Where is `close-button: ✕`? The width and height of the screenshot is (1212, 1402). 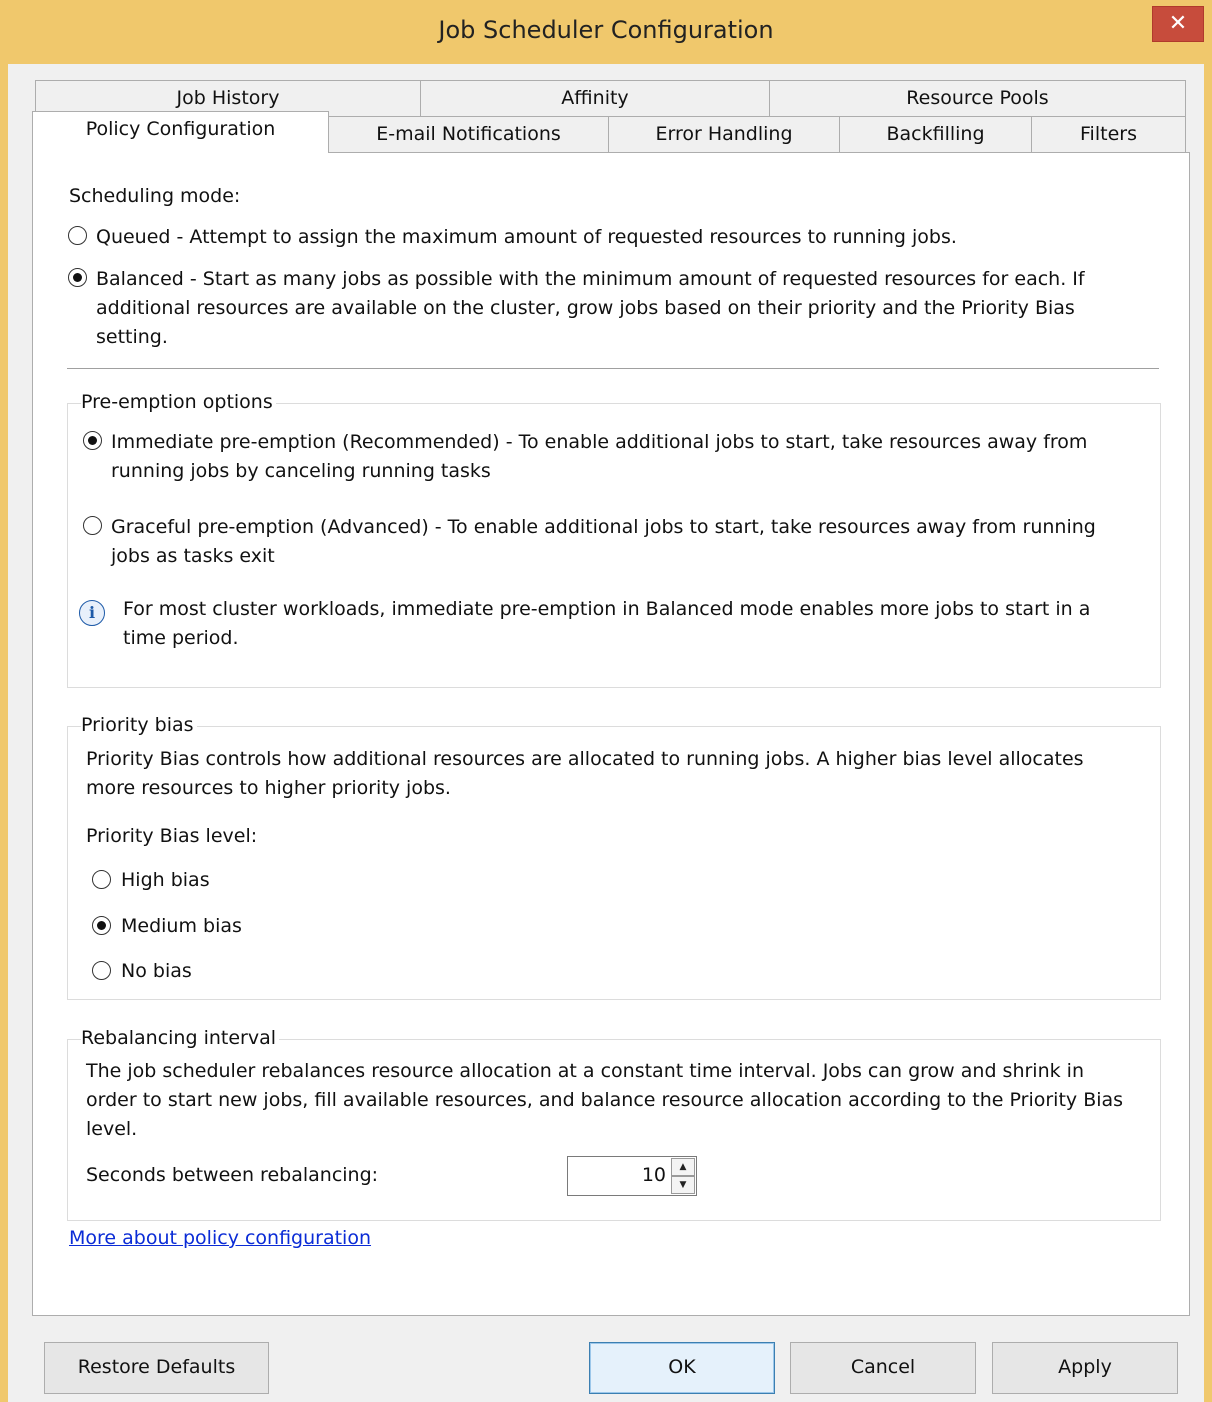
close-button: ✕ is located at coordinates (1178, 24).